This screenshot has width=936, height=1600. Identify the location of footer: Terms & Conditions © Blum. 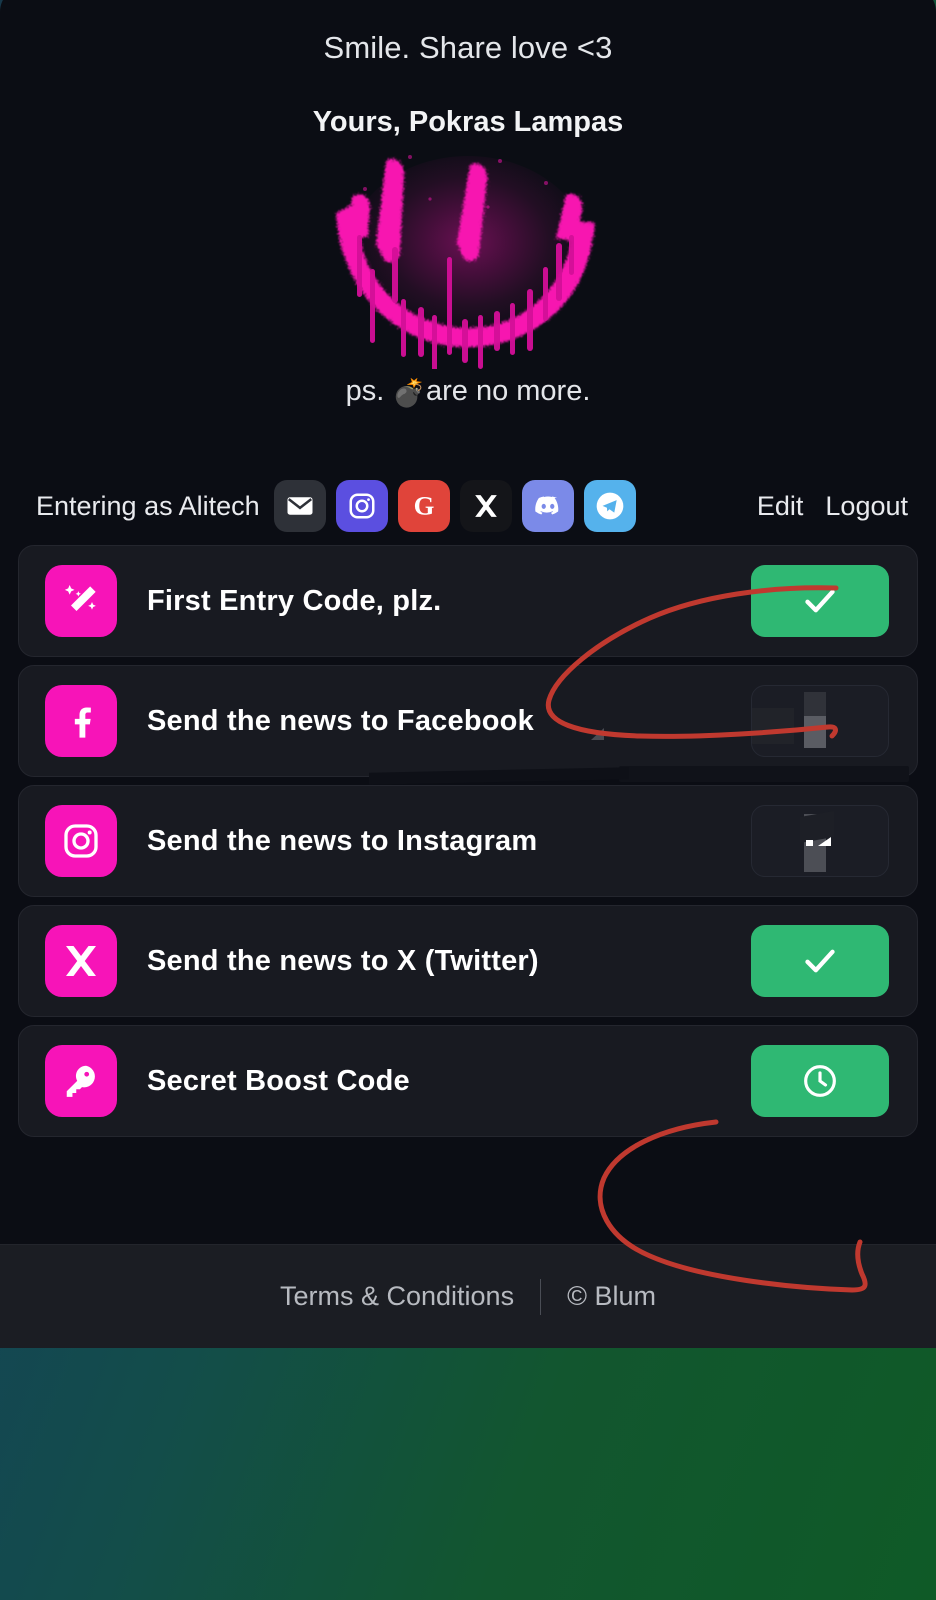
(468, 1296).